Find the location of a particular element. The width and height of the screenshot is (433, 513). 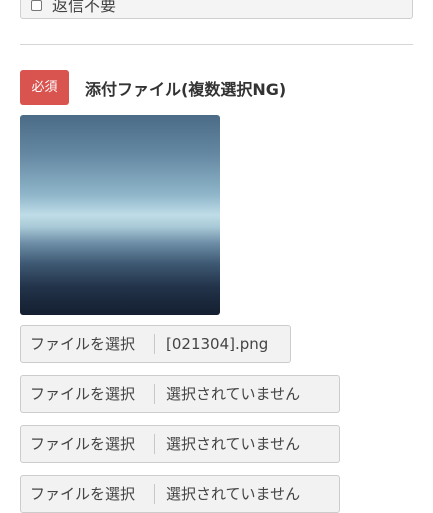

section-divider is located at coordinates (216, 44).